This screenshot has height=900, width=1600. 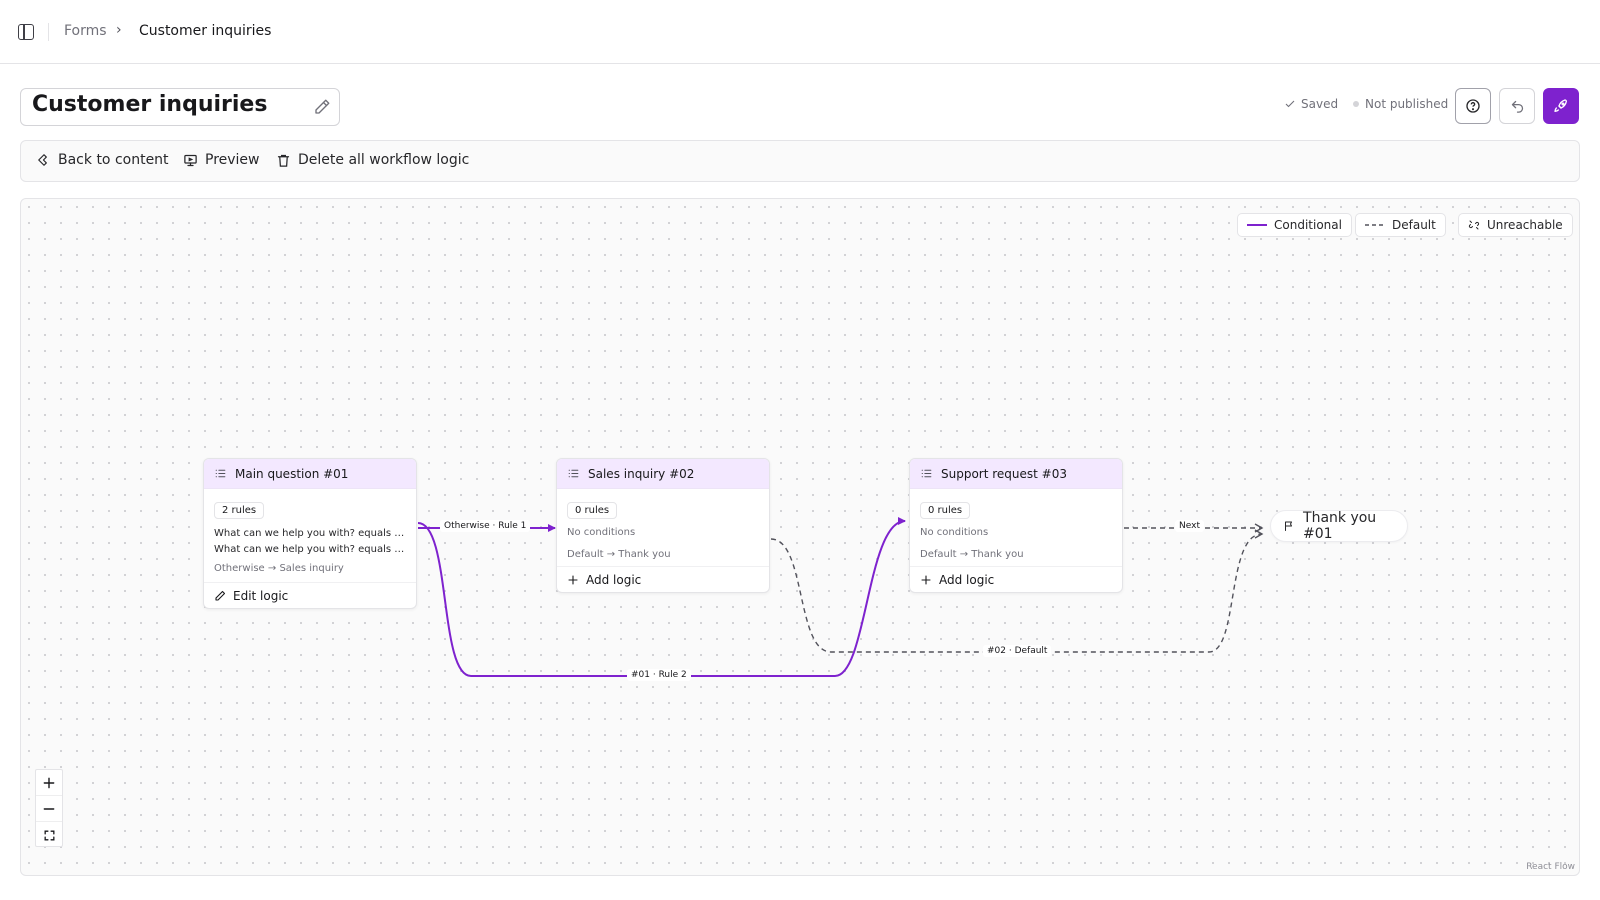 What do you see at coordinates (1474, 225) in the screenshot?
I see `unlink-icon` at bounding box center [1474, 225].